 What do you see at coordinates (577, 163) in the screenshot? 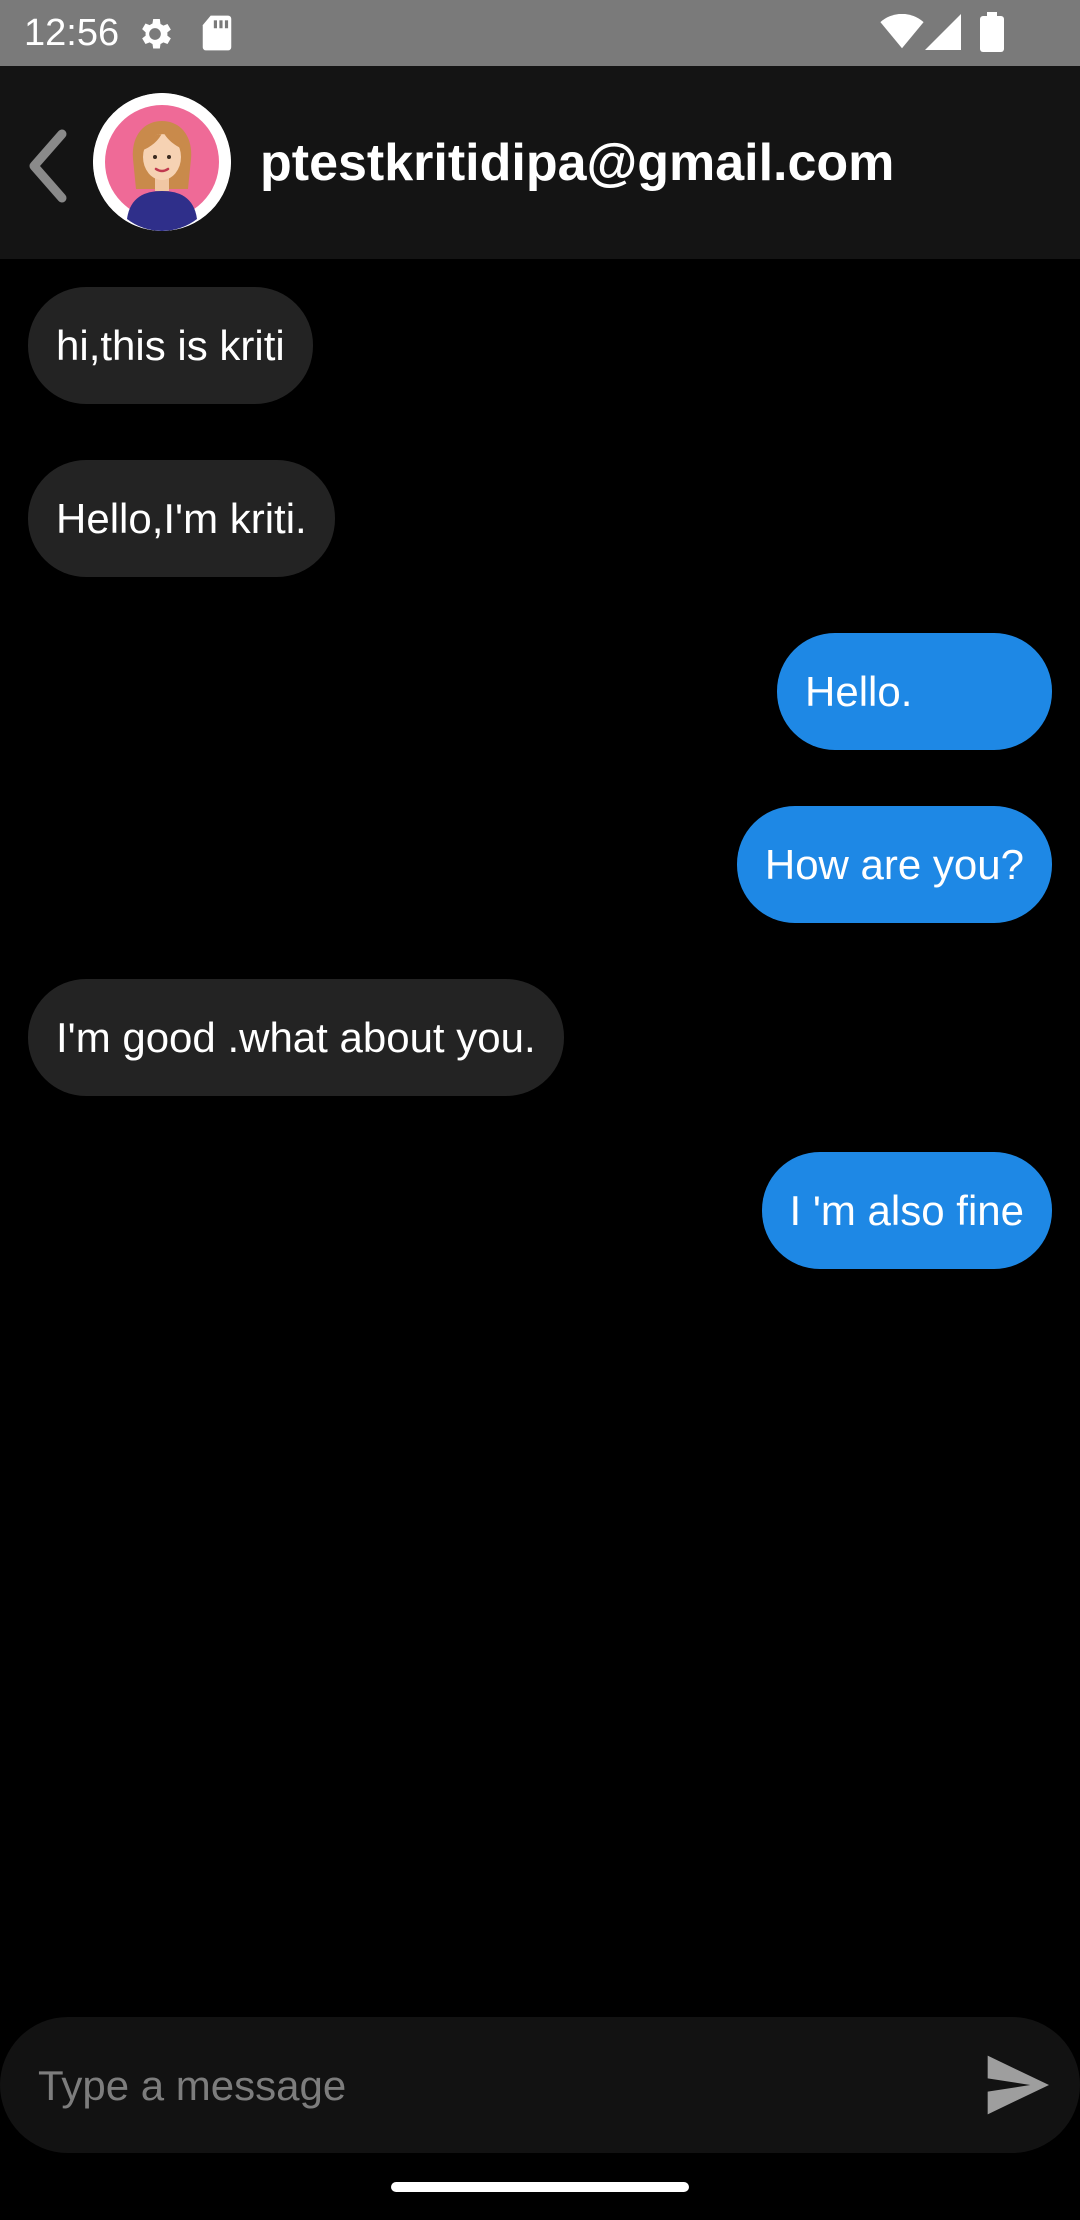
I see `contact-name: ptestkritidipa@gmail.com` at bounding box center [577, 163].